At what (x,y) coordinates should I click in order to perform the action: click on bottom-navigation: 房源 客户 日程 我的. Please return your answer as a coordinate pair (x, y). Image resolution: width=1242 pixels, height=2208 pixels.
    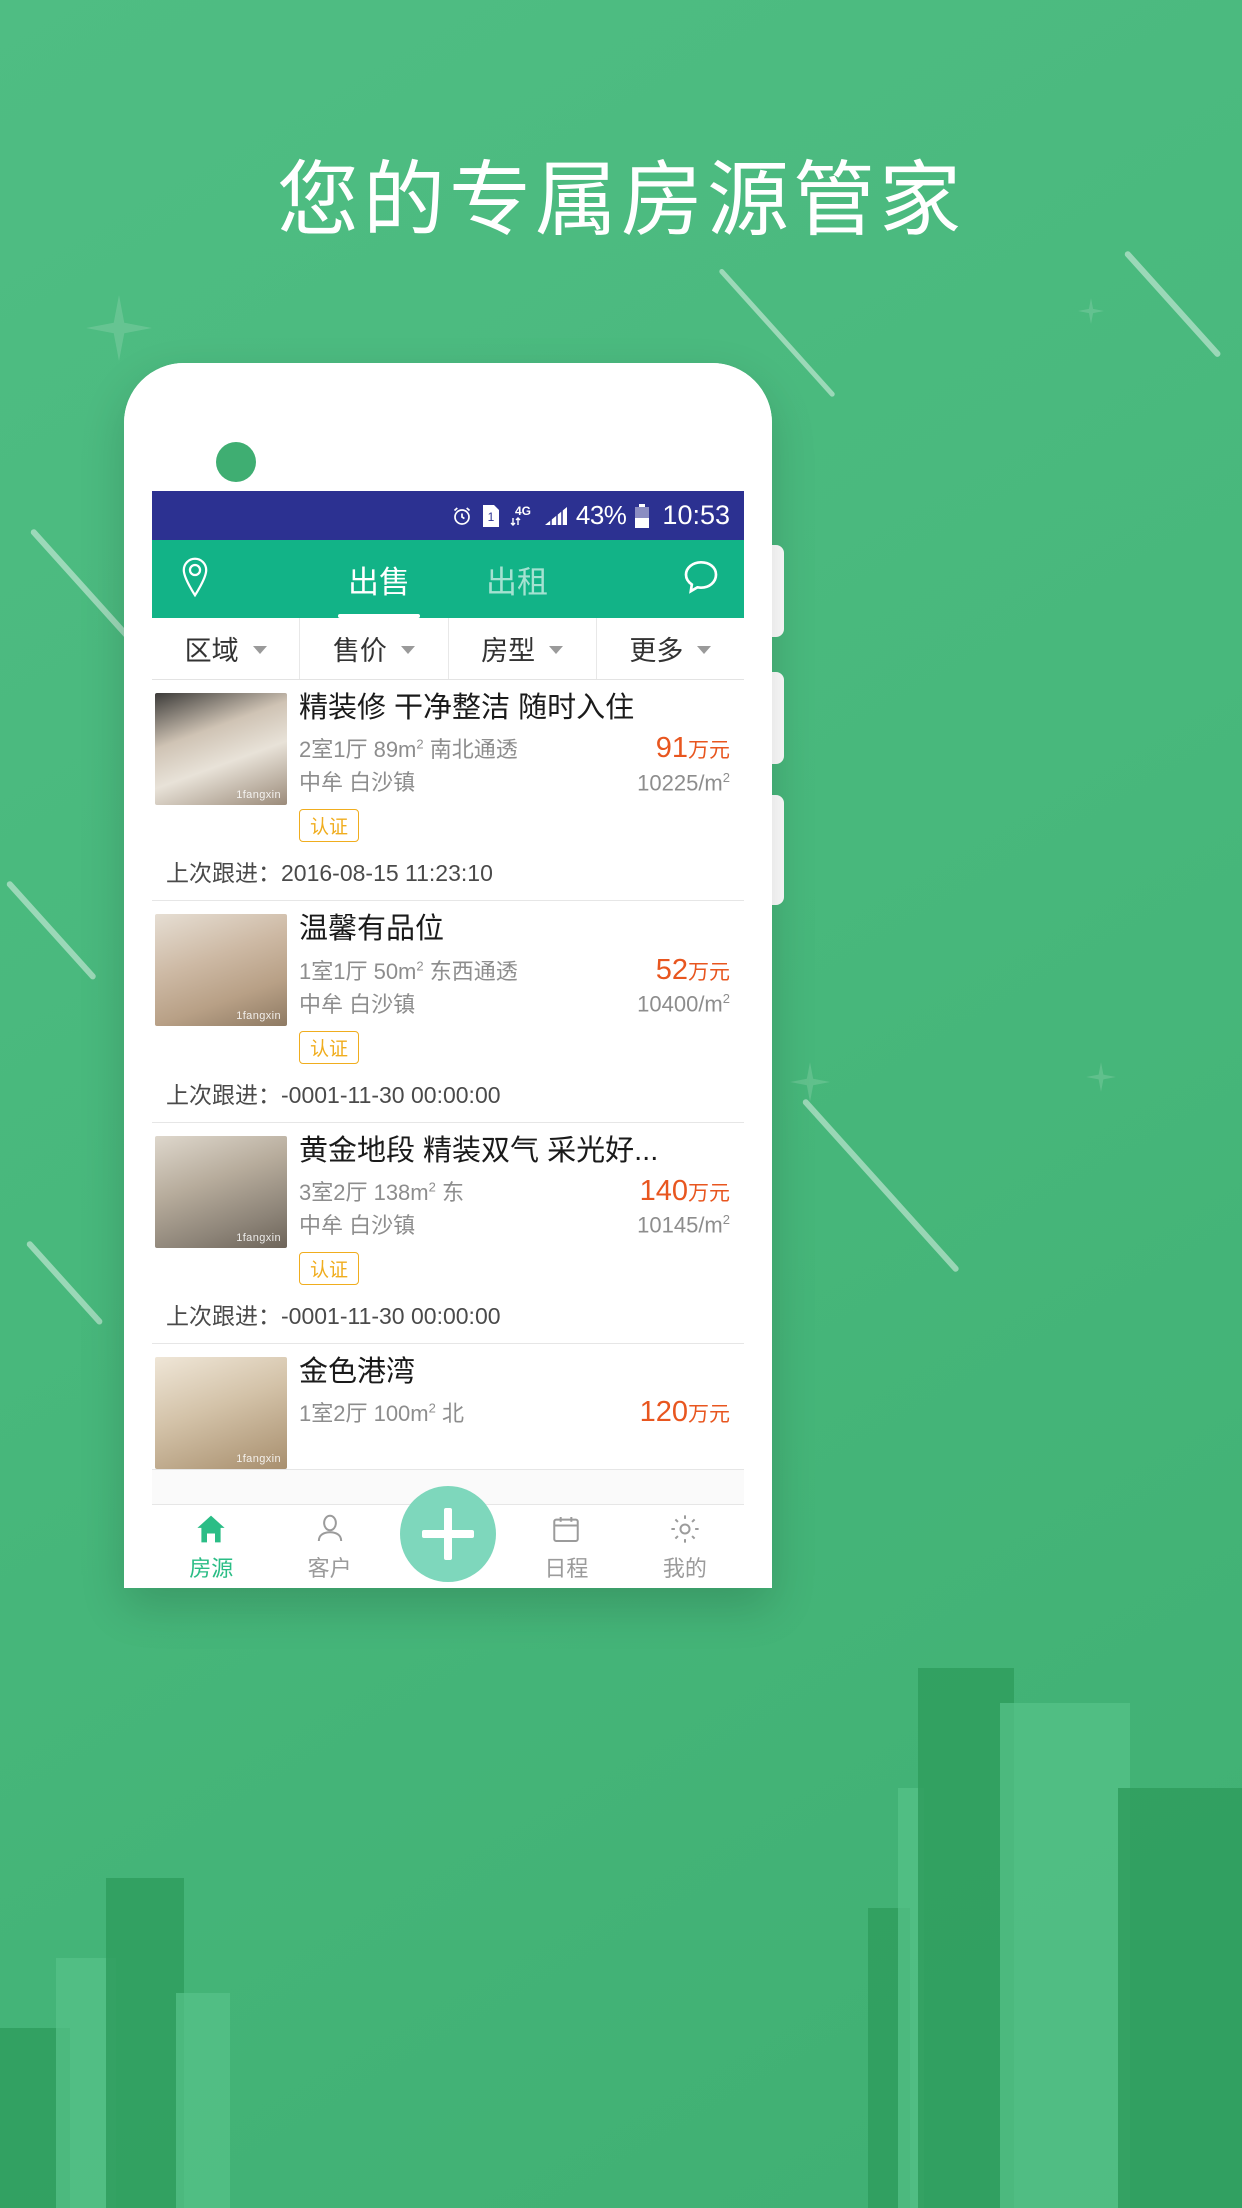
    Looking at the image, I should click on (448, 1537).